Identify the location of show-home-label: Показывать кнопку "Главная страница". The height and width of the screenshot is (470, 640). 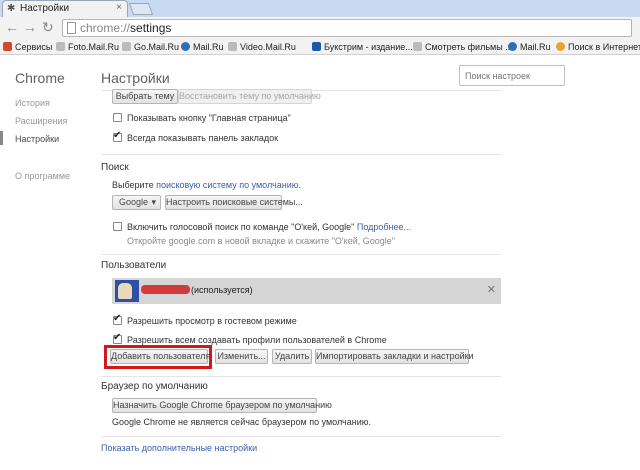
(209, 118).